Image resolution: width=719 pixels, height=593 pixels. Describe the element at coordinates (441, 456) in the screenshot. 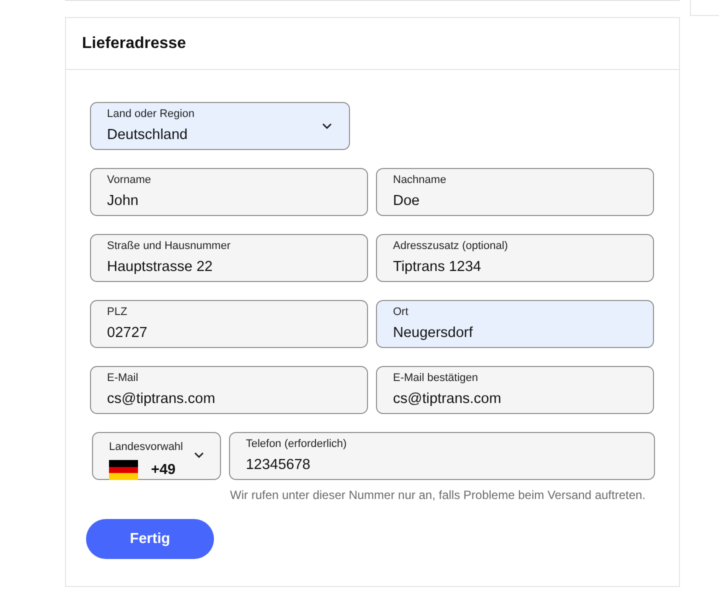

I see `phone-field: Telefon (erforderlich) 12345678` at that location.